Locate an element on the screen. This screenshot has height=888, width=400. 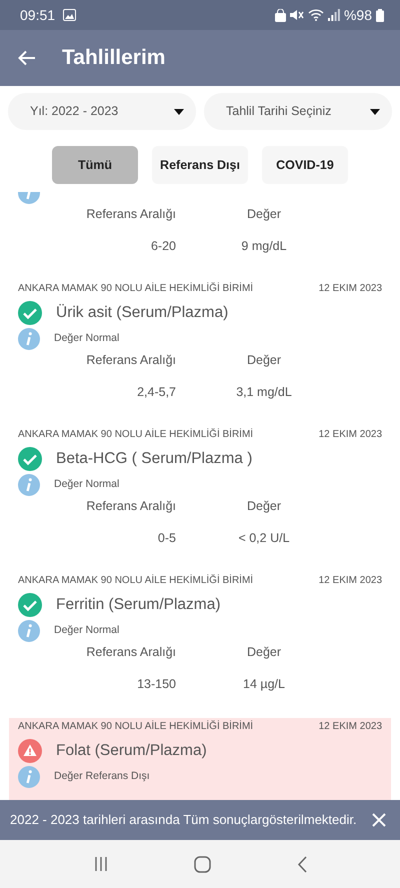
mute-icon is located at coordinates (297, 15).